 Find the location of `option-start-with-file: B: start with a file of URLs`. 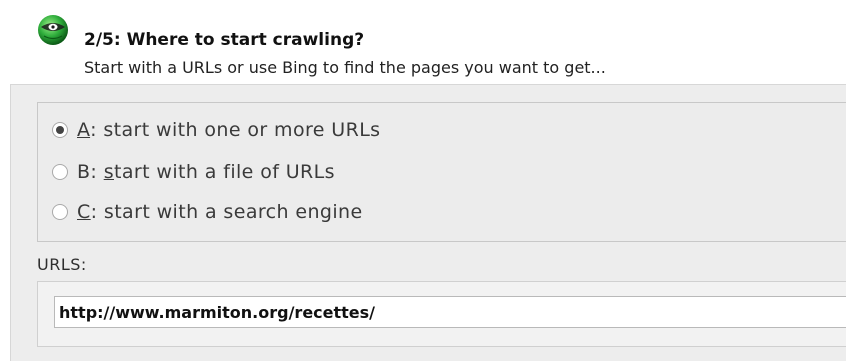

option-start-with-file: B: start with a file of URLs is located at coordinates (193, 172).